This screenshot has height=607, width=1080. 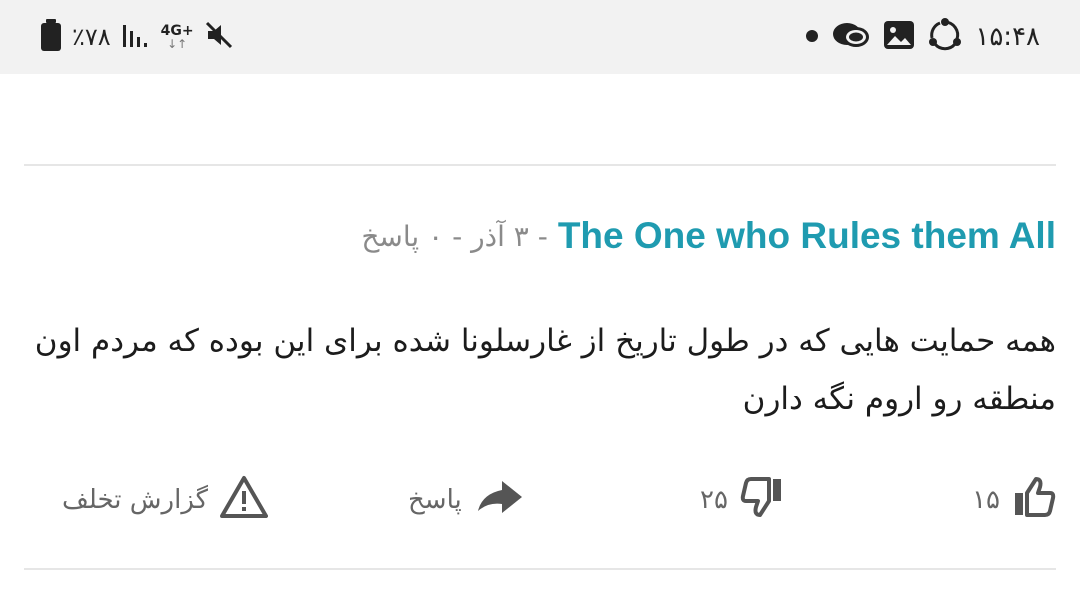 What do you see at coordinates (899, 37) in the screenshot?
I see `image-icon` at bounding box center [899, 37].